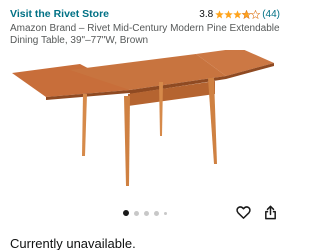  Describe the element at coordinates (206, 14) in the screenshot. I see `rating-value: 3.8` at that location.